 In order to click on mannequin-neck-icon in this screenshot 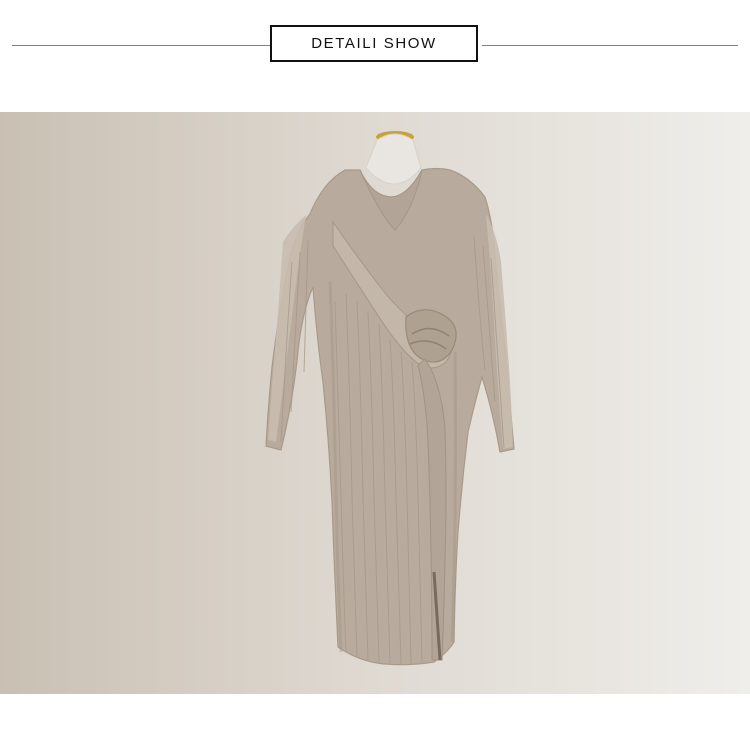, I will do `click(393, 158)`.